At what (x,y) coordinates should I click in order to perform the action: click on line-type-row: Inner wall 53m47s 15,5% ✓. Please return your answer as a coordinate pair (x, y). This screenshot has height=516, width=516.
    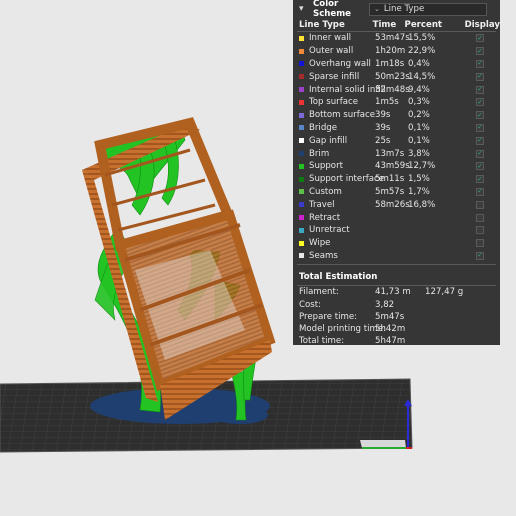
    Looking at the image, I should click on (396, 38).